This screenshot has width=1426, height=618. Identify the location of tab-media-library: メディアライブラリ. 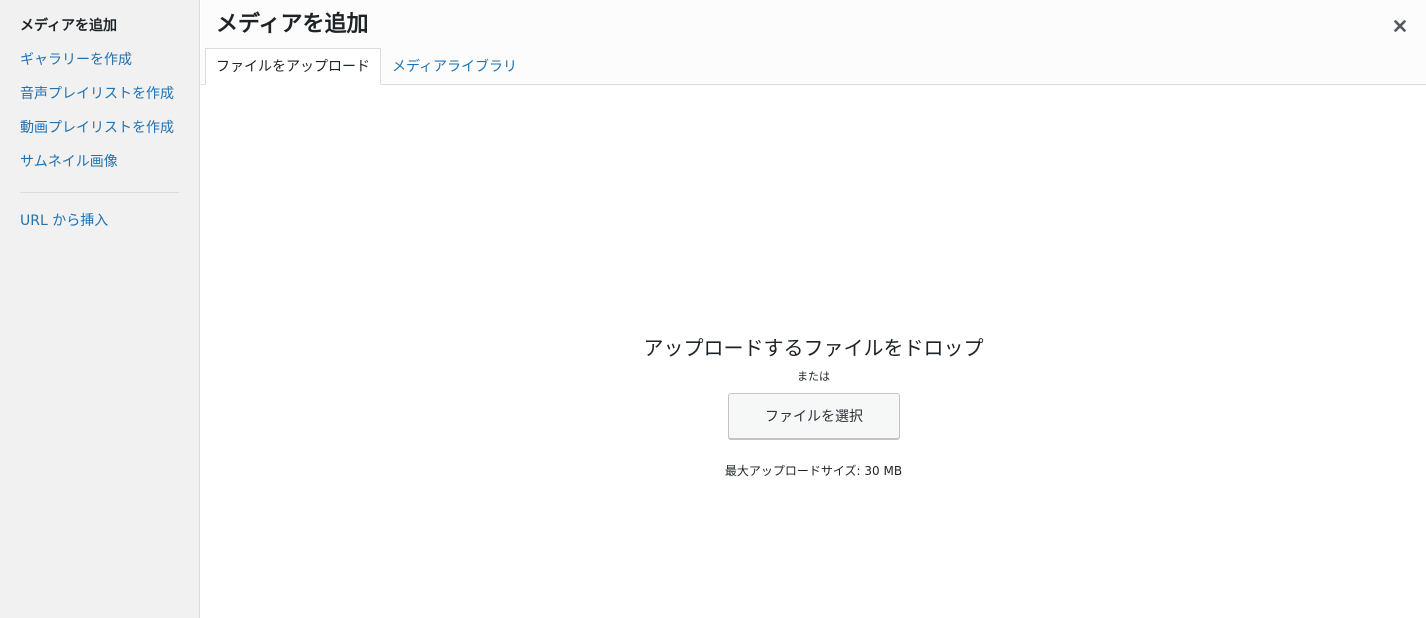
(454, 66).